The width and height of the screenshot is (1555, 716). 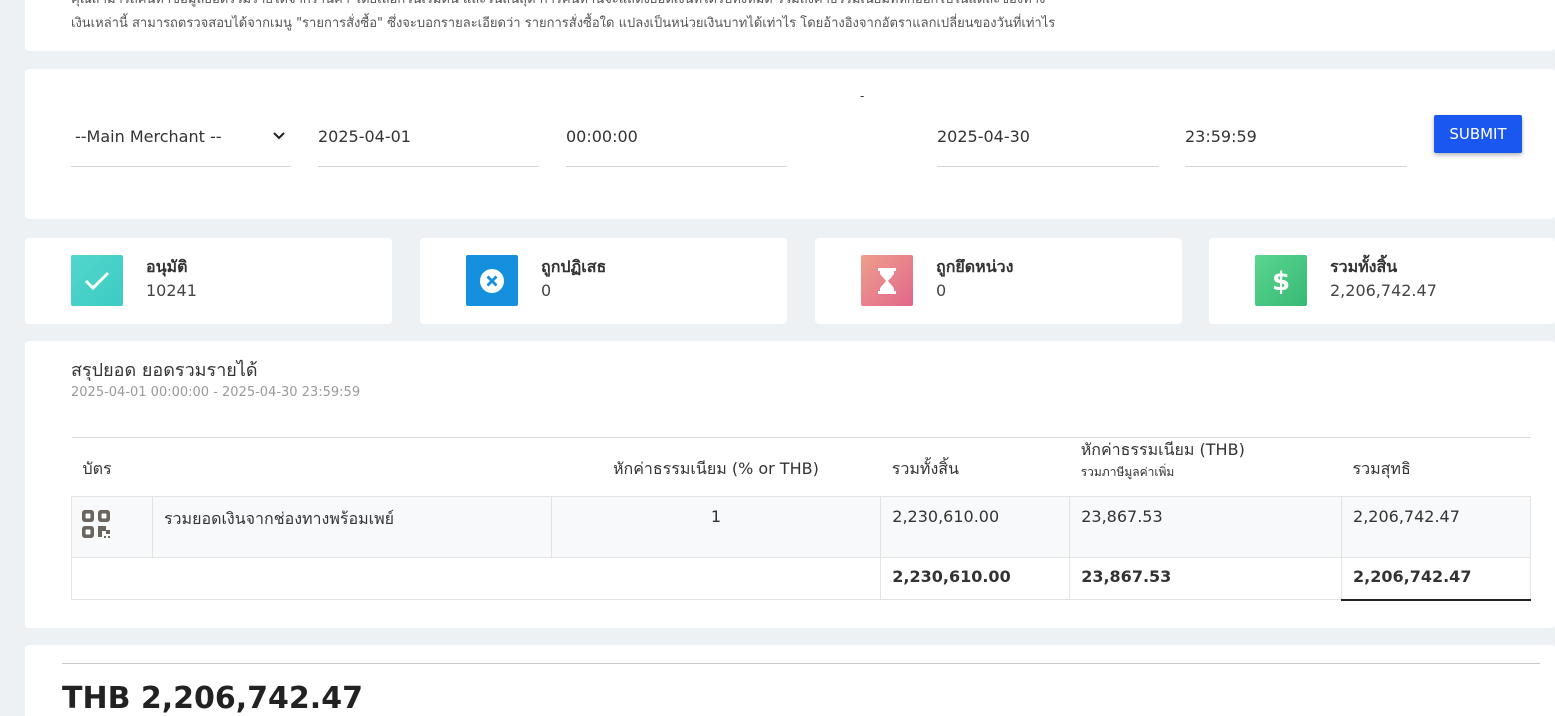 I want to click on merchant-select-value: --Main Merchant --, so click(x=148, y=136).